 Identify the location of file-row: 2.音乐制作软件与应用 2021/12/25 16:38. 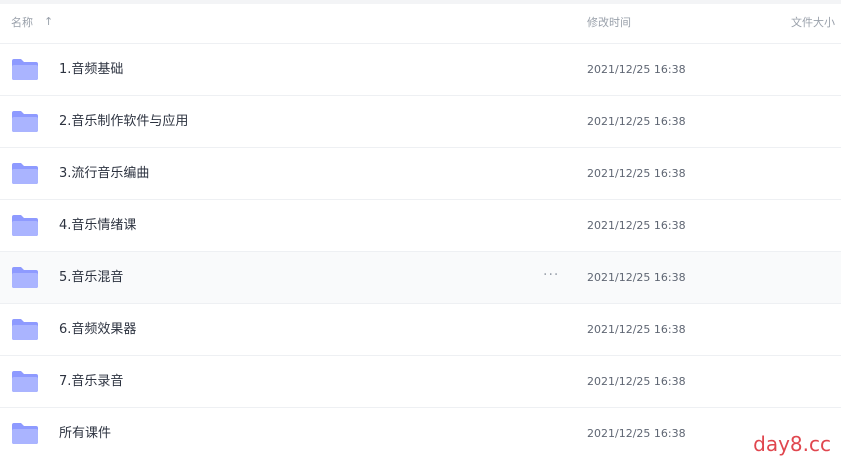
(420, 122).